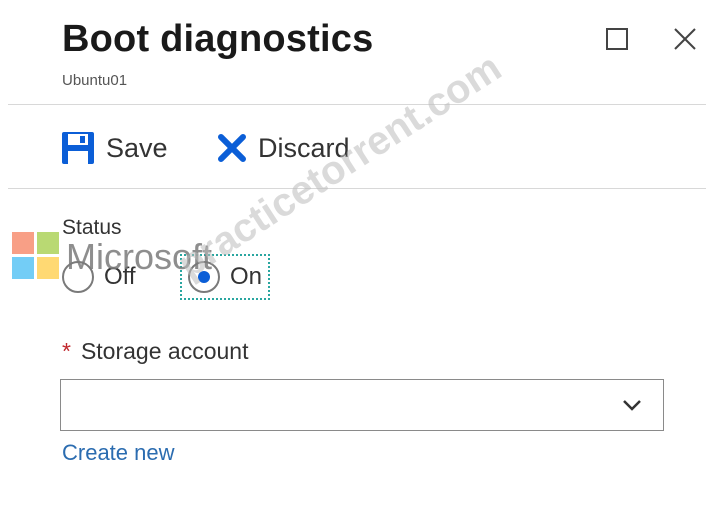 Image resolution: width=706 pixels, height=521 pixels. I want to click on header-divider, so click(357, 104).